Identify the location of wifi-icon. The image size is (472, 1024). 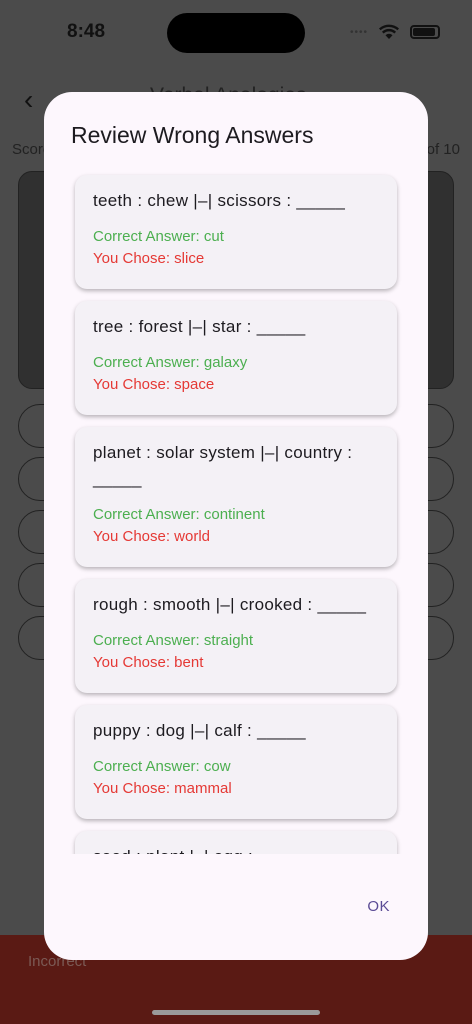
(389, 31).